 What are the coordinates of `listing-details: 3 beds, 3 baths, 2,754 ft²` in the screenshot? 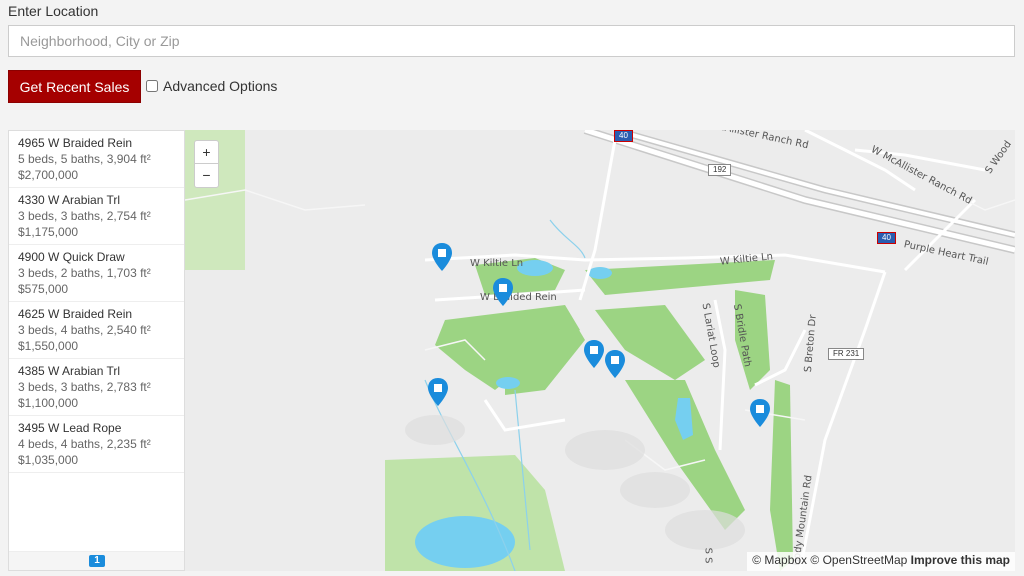 It's located at (84, 216).